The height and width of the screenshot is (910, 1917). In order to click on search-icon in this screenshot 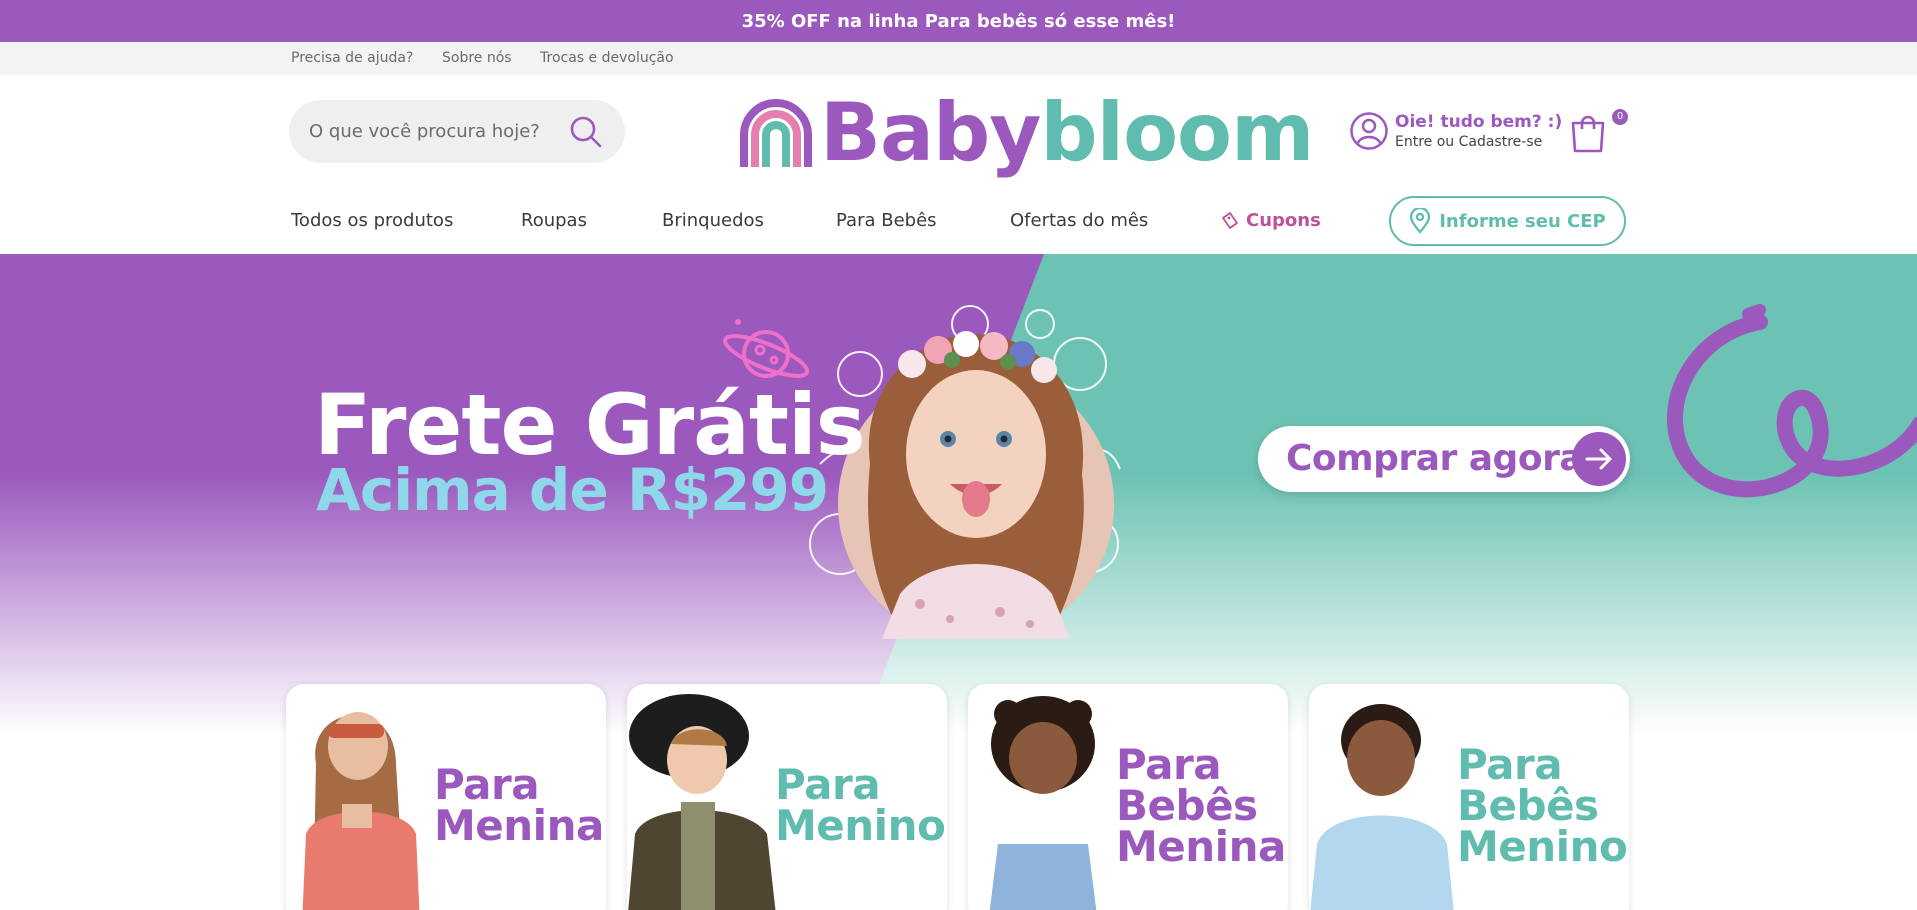, I will do `click(586, 134)`.